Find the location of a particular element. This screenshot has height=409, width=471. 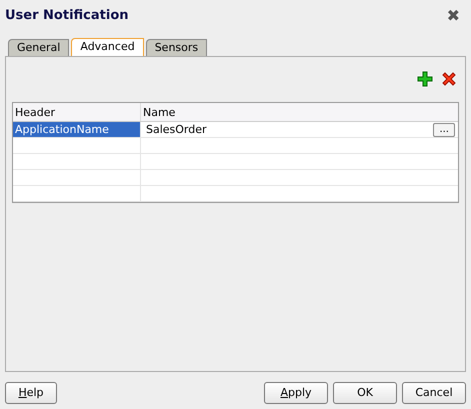

selected-cell: ApplicationName is located at coordinates (77, 129).